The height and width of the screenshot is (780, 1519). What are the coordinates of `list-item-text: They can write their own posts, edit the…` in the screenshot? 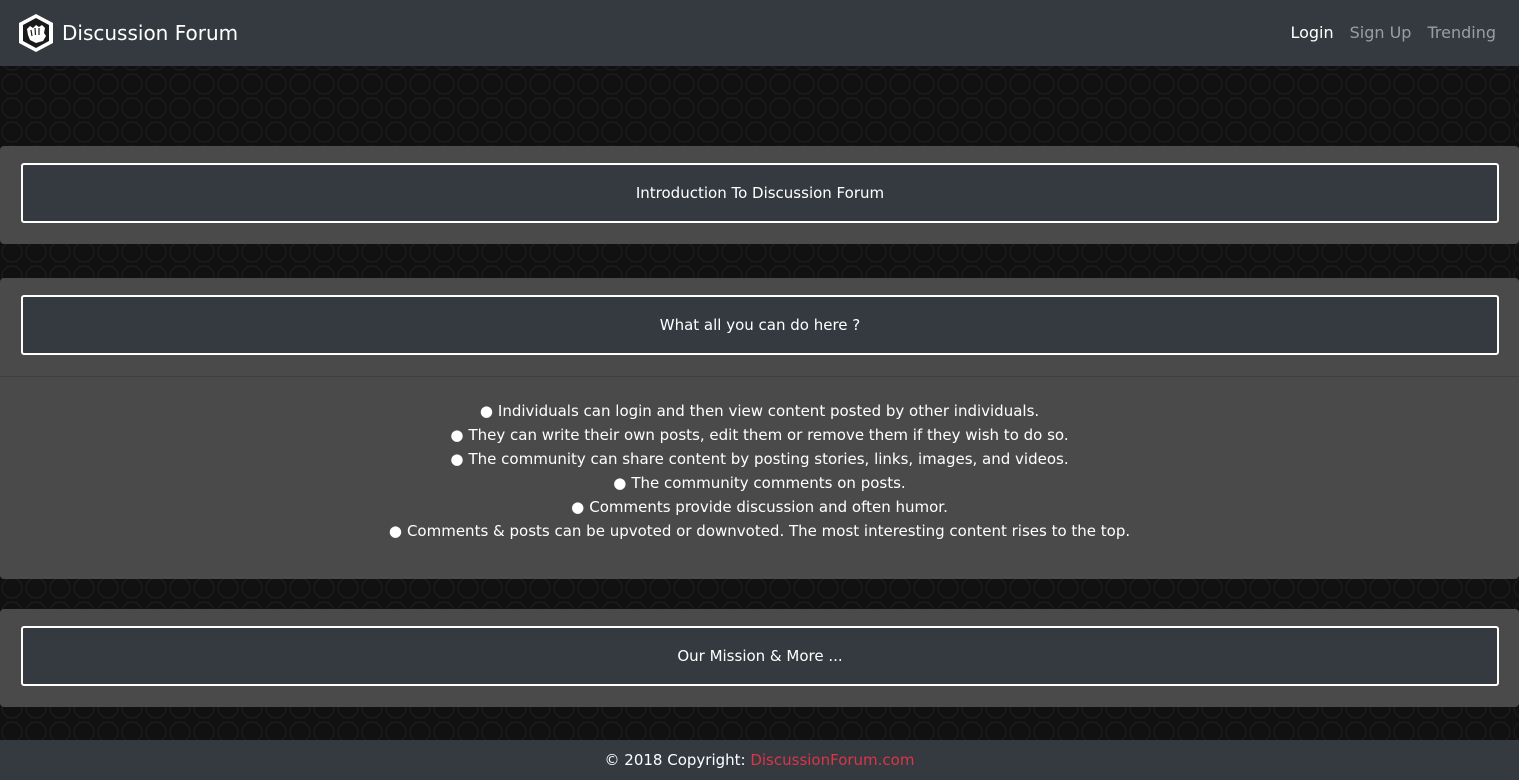 It's located at (768, 435).